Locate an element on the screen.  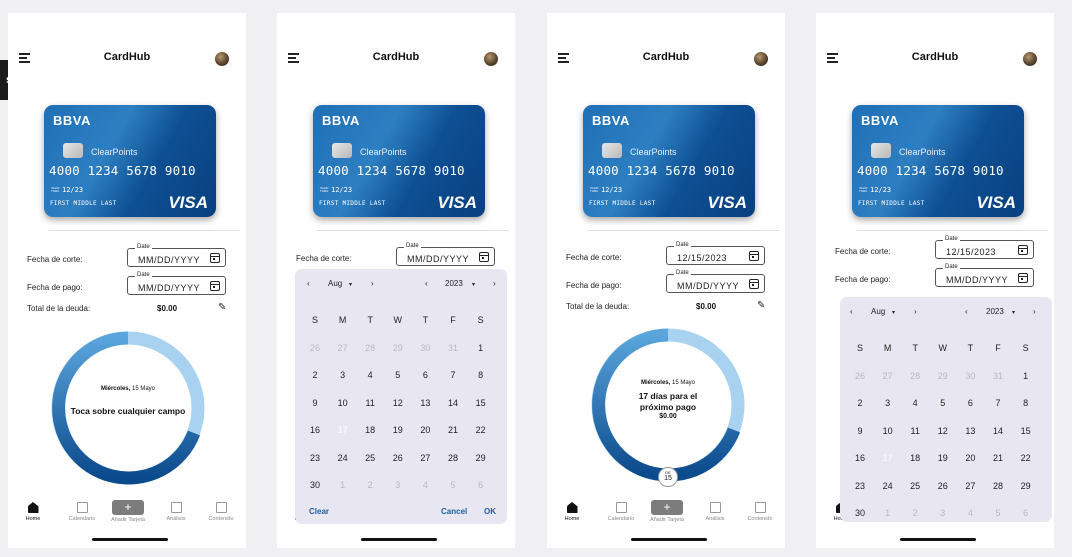
day-cell: 10 is located at coordinates (343, 403).